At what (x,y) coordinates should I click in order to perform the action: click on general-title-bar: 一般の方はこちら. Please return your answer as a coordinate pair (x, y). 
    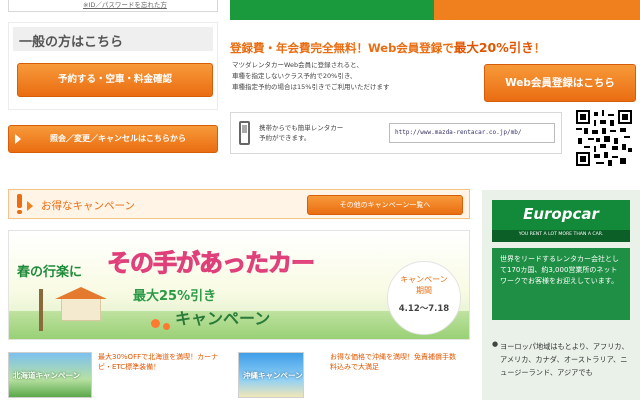
    Looking at the image, I should click on (113, 39).